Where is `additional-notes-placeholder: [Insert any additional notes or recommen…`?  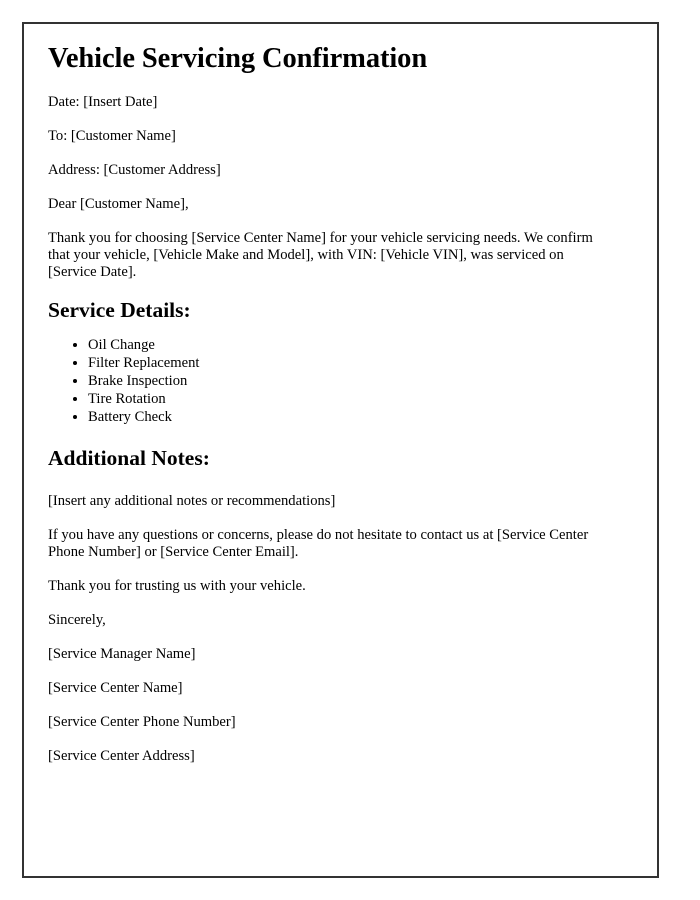
additional-notes-placeholder: [Insert any additional notes or recommen… is located at coordinates (192, 501).